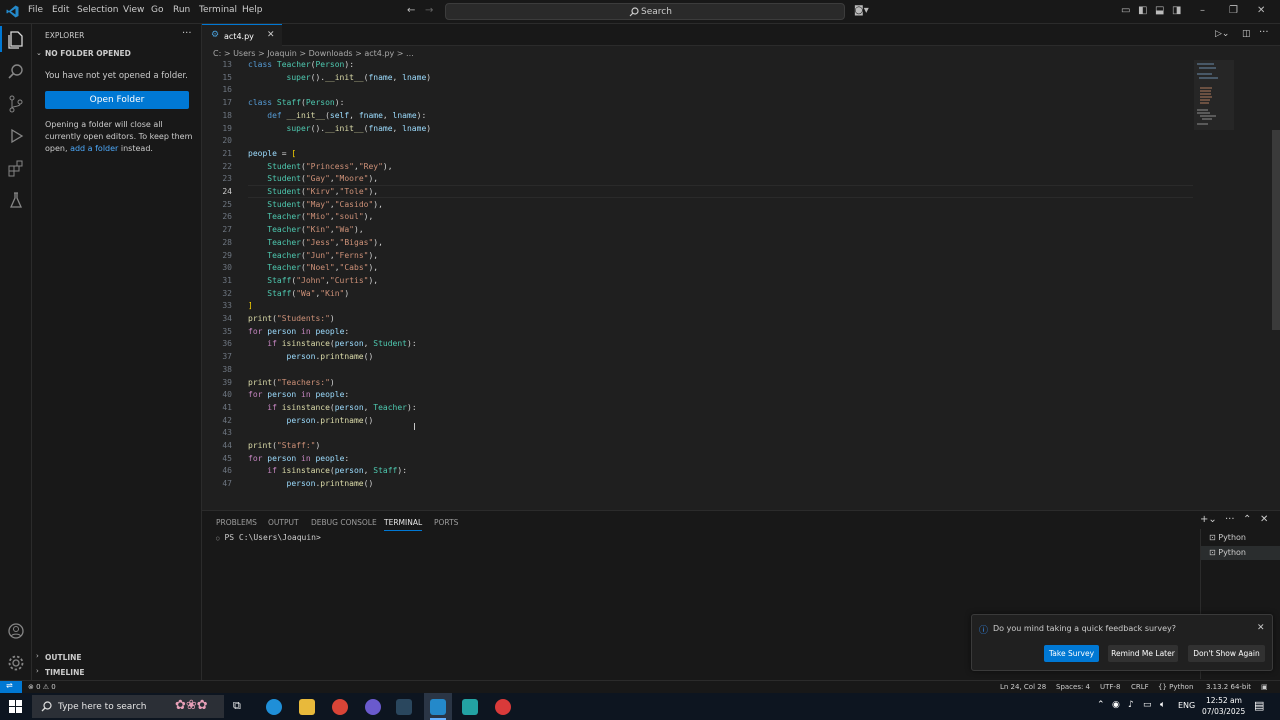 The height and width of the screenshot is (720, 1280). What do you see at coordinates (1116, 705) in the screenshot?
I see `meet-now-icon: ◉` at bounding box center [1116, 705].